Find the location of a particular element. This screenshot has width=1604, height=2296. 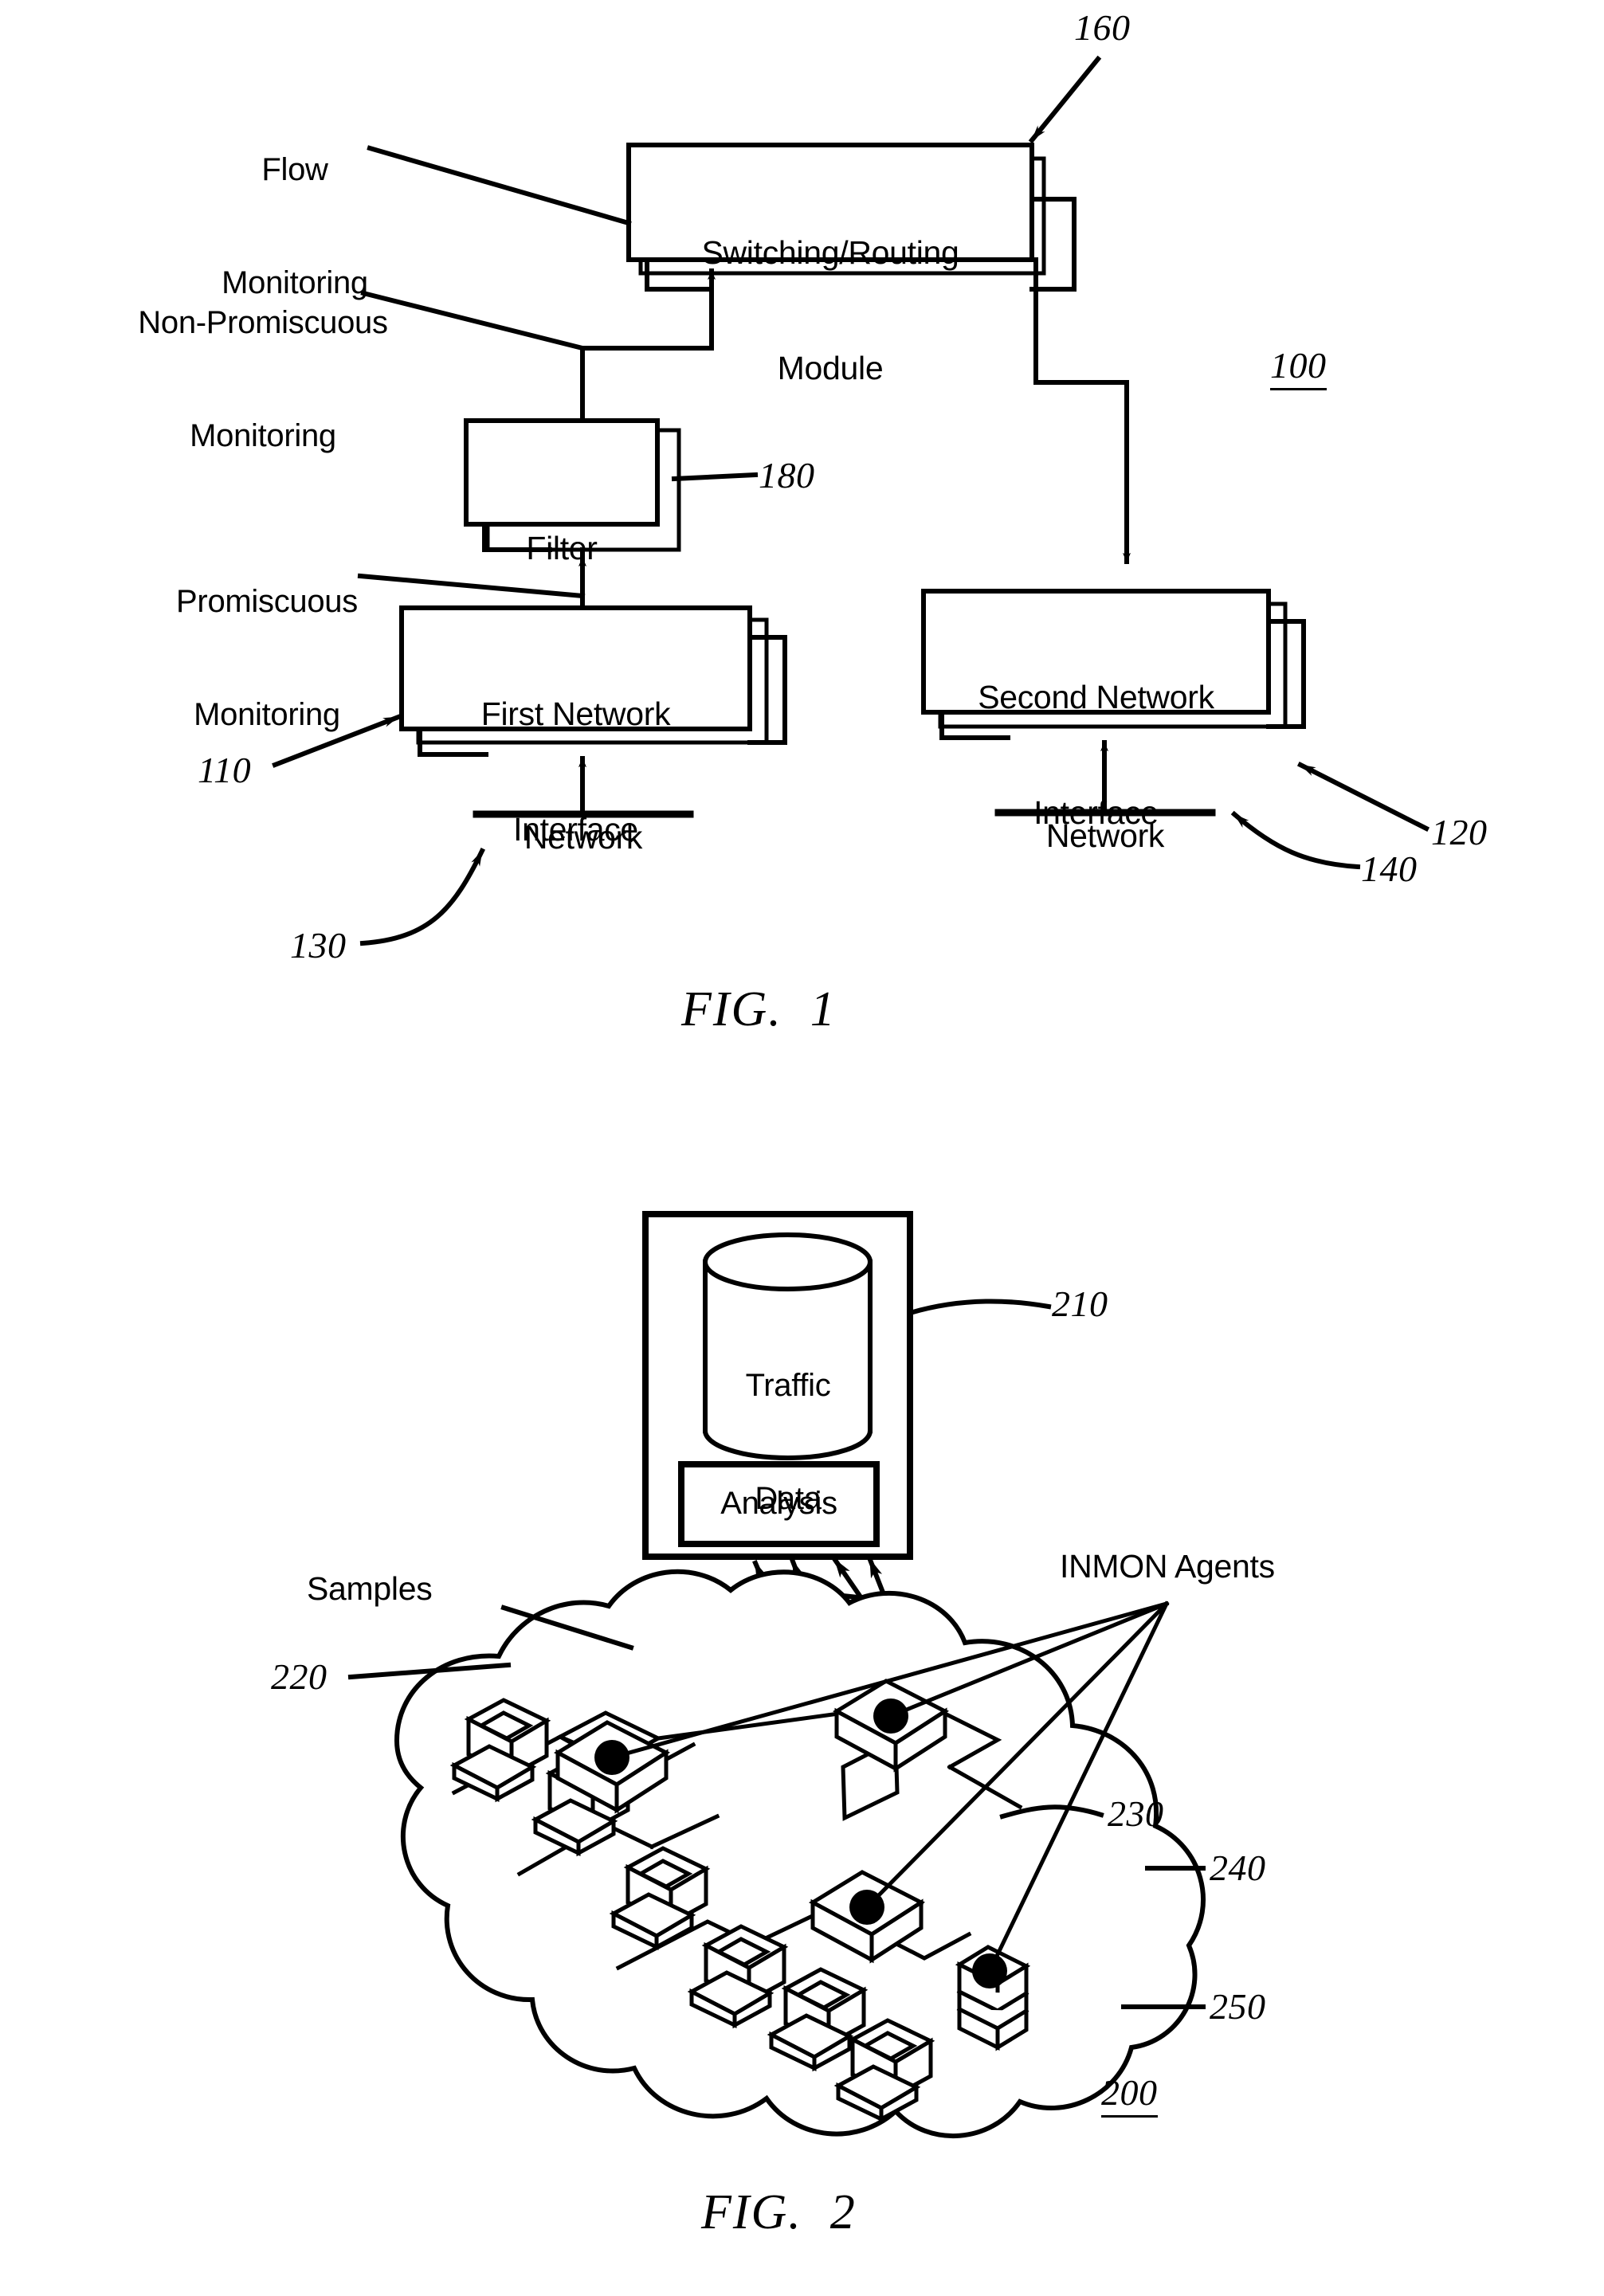

ref-120: 120 is located at coordinates (1459, 832).